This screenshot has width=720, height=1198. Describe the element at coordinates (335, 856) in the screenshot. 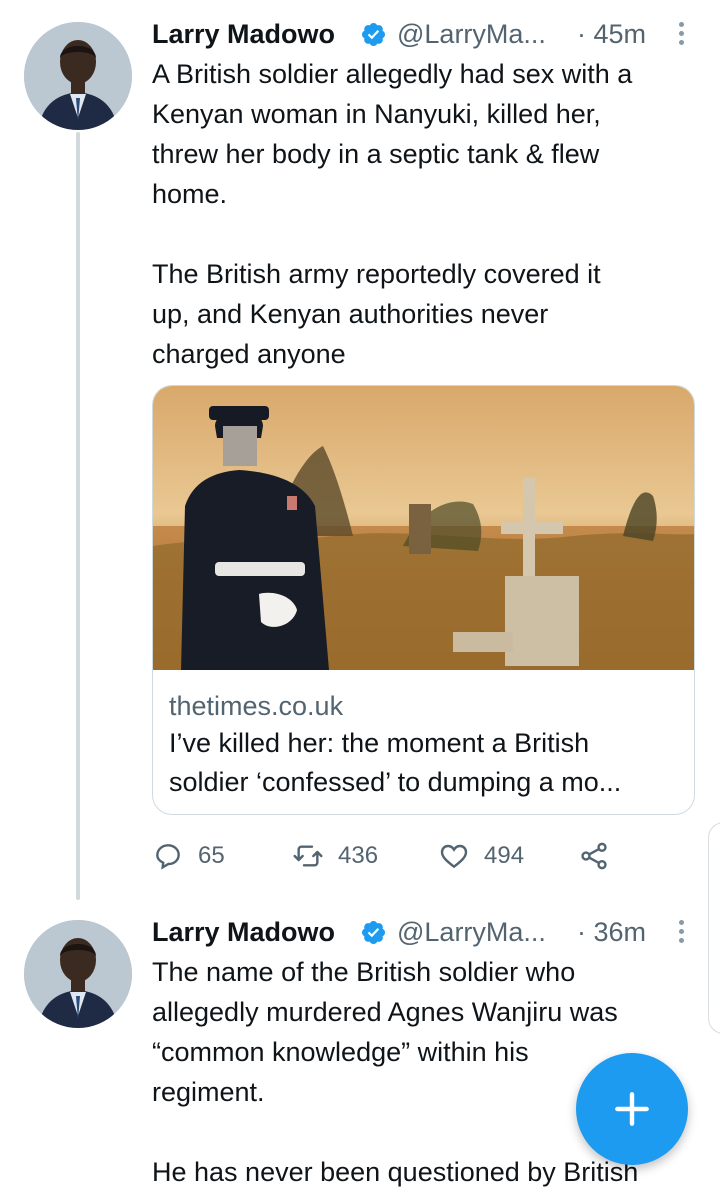

I see `retweet-button: 436` at that location.